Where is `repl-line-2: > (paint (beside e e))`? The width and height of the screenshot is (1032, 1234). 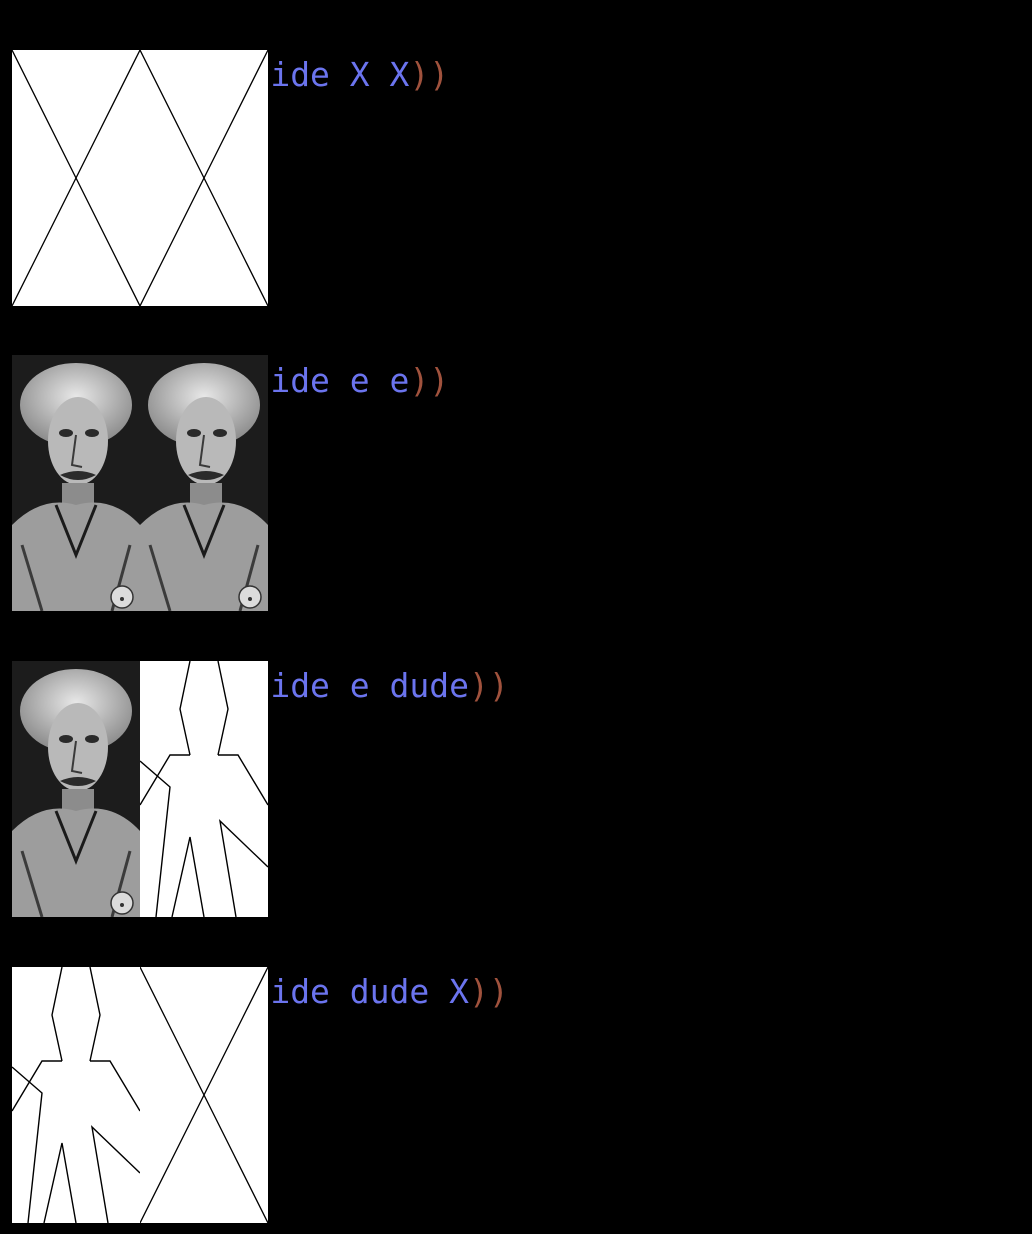 repl-line-2: > (paint (beside e e)) is located at coordinates (230, 356).